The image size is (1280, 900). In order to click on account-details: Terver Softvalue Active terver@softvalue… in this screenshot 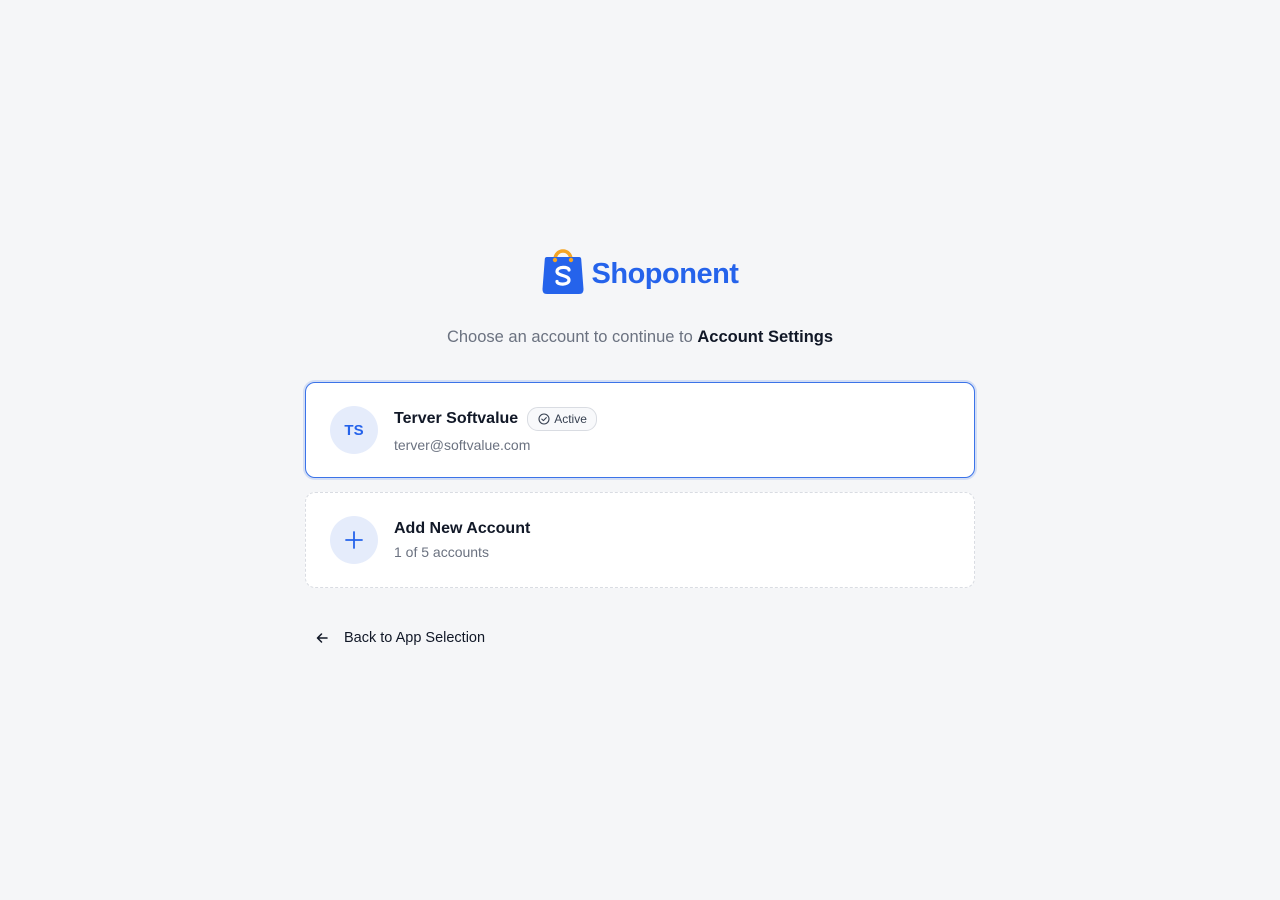, I will do `click(495, 430)`.